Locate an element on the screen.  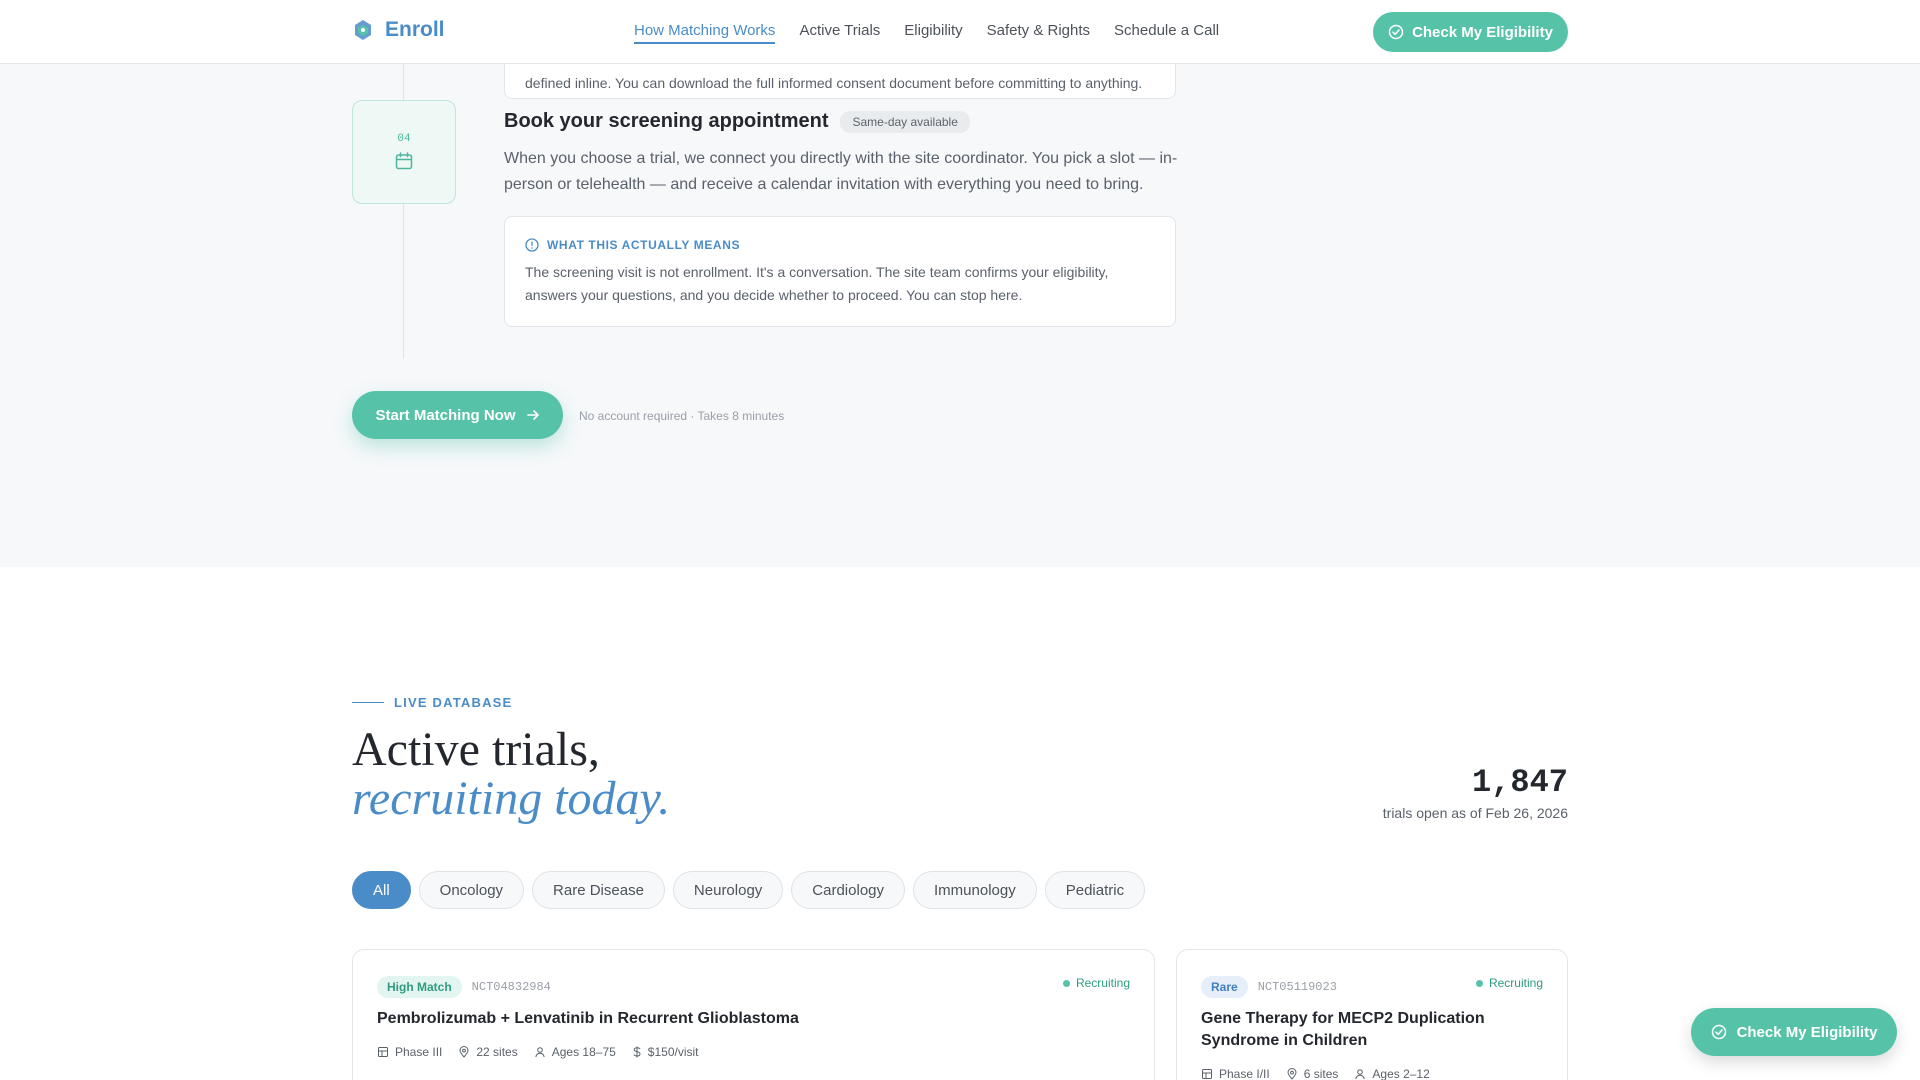
trial-pay-text: $150/visit is located at coordinates (673, 1052).